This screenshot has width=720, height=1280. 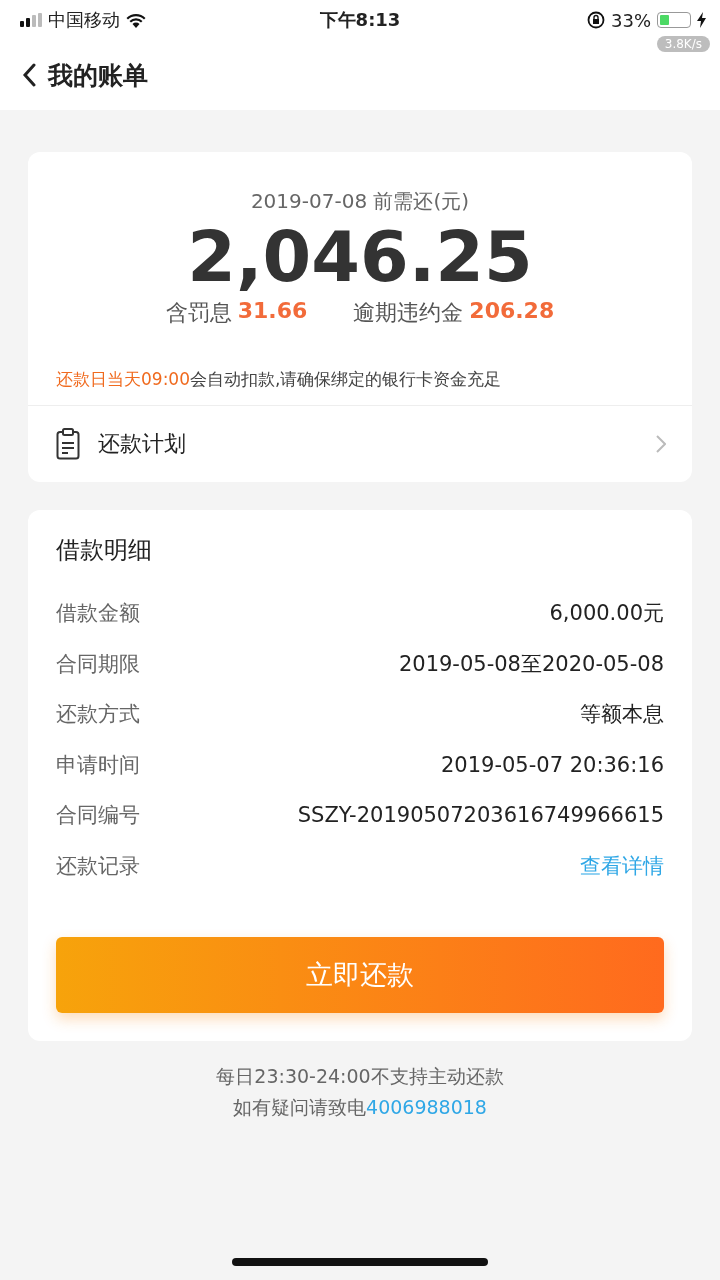 I want to click on view-details-link: 查看详情, so click(x=622, y=865).